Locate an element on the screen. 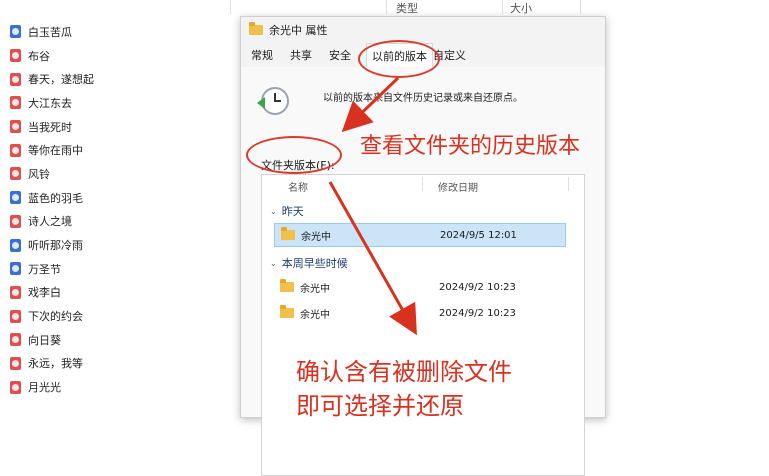 This screenshot has height=476, width=769. file-name: 月光光 is located at coordinates (44, 388).